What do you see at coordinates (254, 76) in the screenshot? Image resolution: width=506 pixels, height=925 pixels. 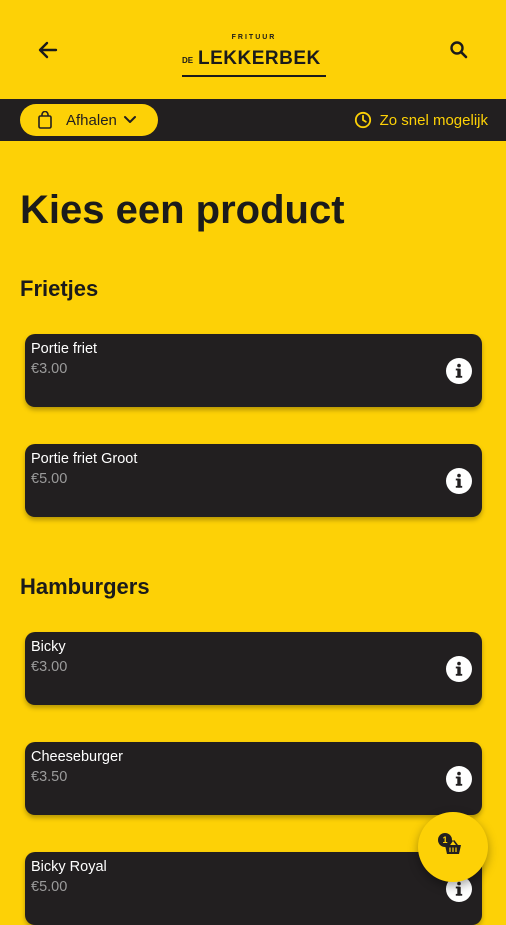 I see `logo-underline` at bounding box center [254, 76].